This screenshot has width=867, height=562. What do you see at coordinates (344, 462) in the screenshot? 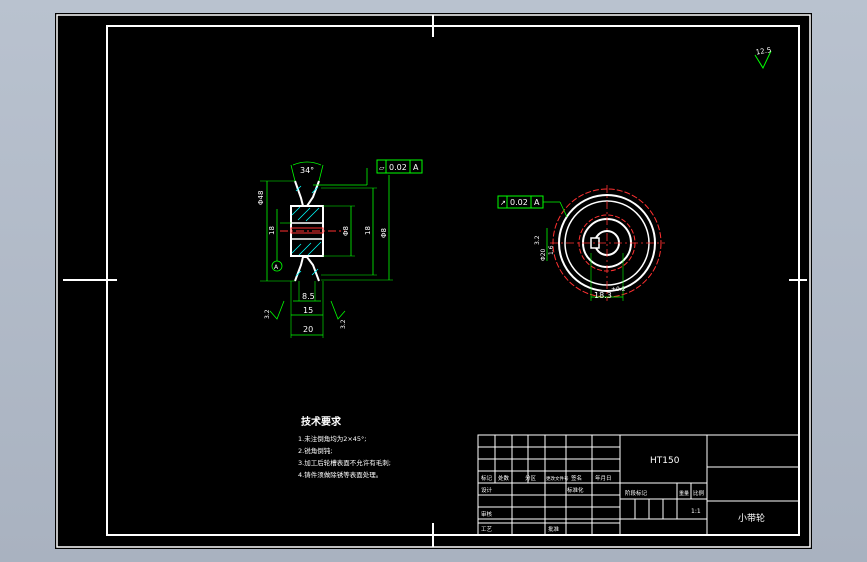
I see `tech-line-3: 3.加工后轮槽表面不允许有毛刺;` at bounding box center [344, 462].